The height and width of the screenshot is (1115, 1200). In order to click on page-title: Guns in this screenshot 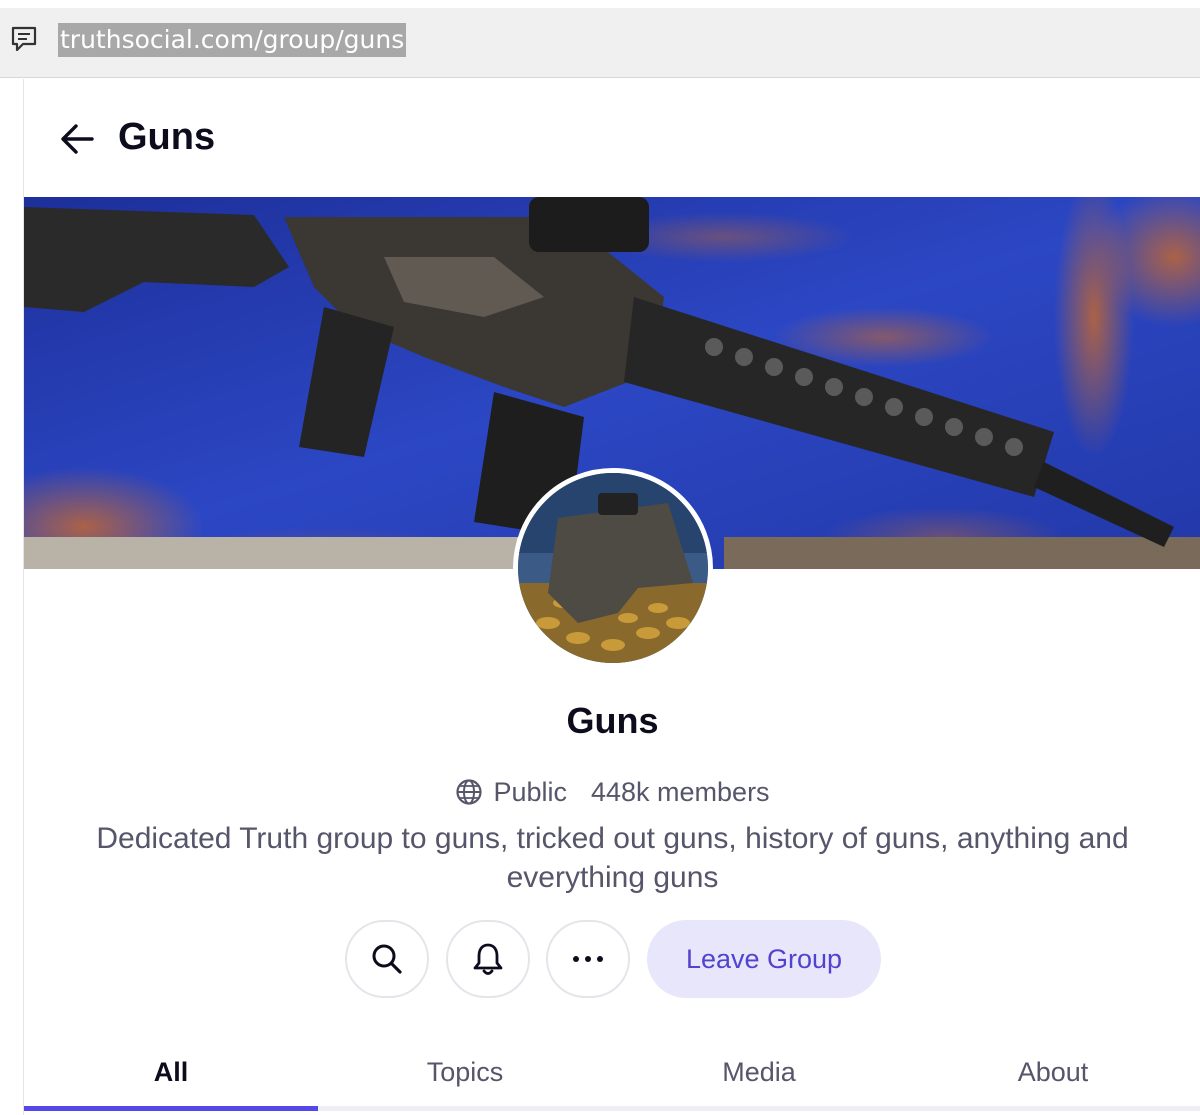, I will do `click(167, 137)`.